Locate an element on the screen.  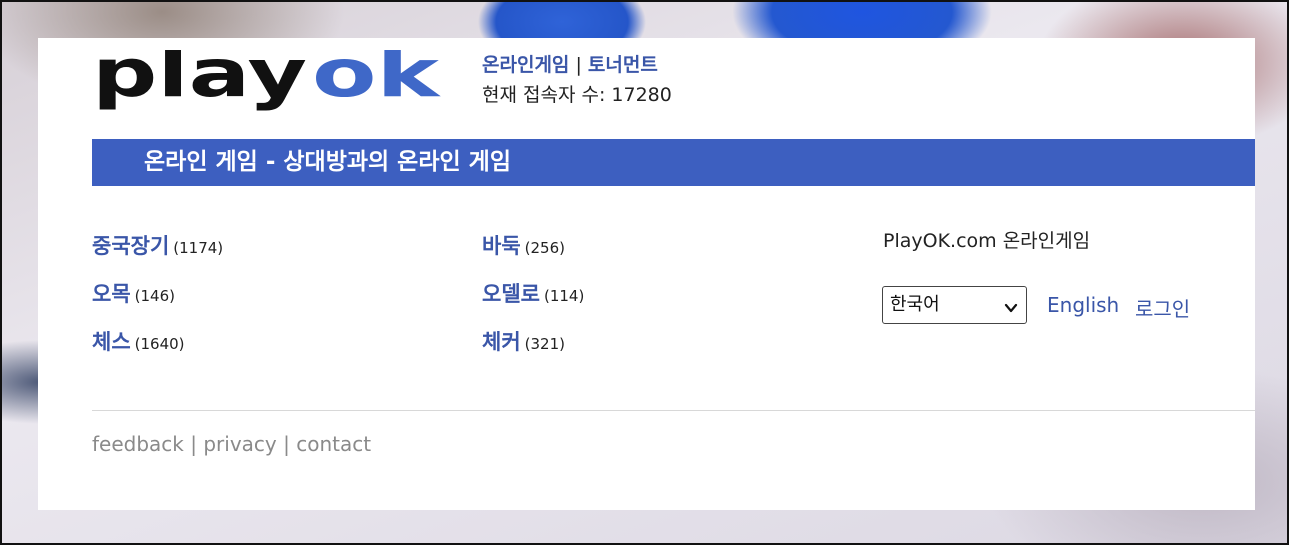
playok-logo: play ok is located at coordinates (267, 82).